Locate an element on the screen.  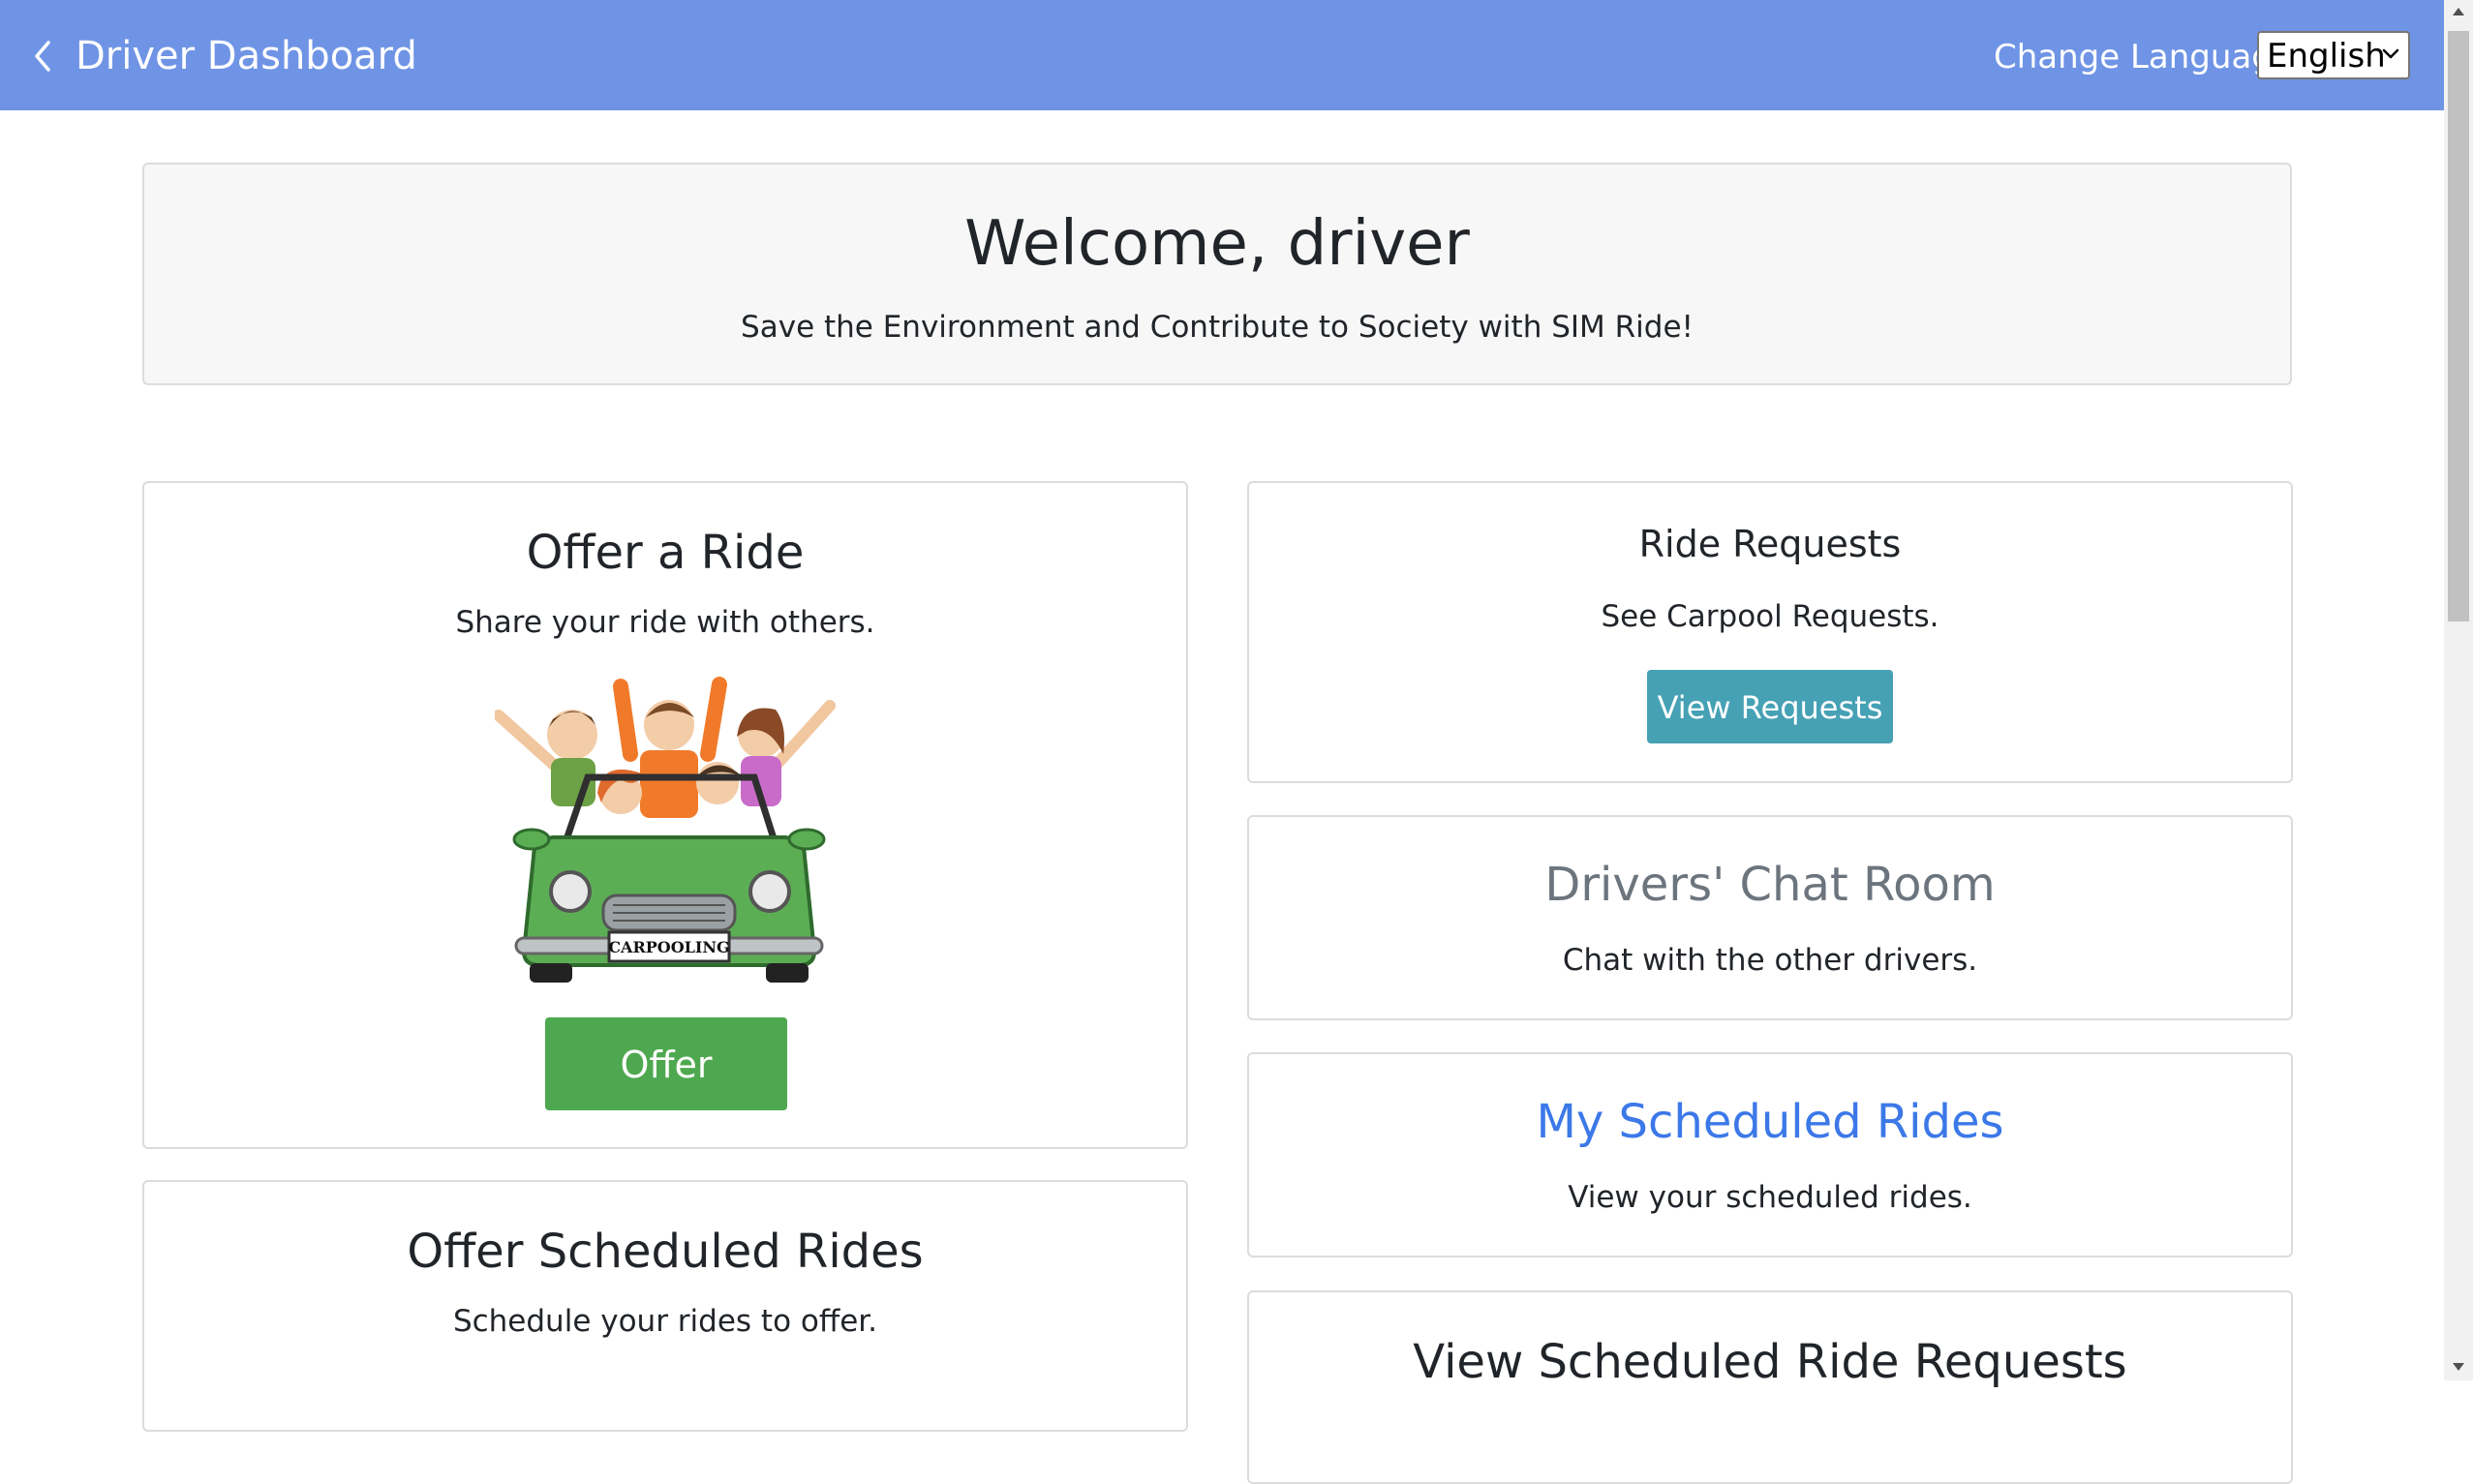
ride-requests-title: Ride Requests is located at coordinates (1770, 544).